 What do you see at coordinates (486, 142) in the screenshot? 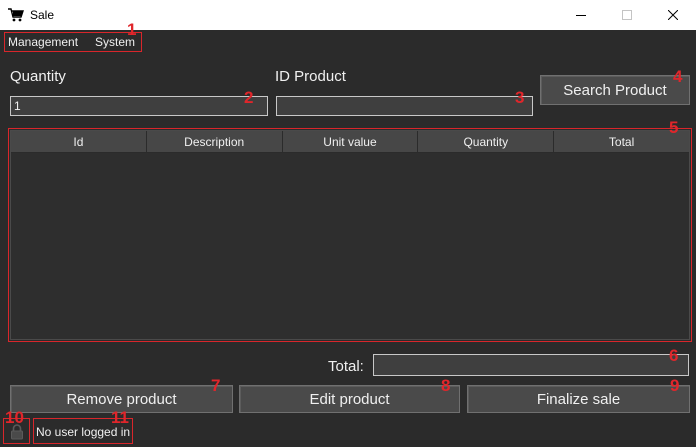
I see `column-header-quantity: Quantity` at bounding box center [486, 142].